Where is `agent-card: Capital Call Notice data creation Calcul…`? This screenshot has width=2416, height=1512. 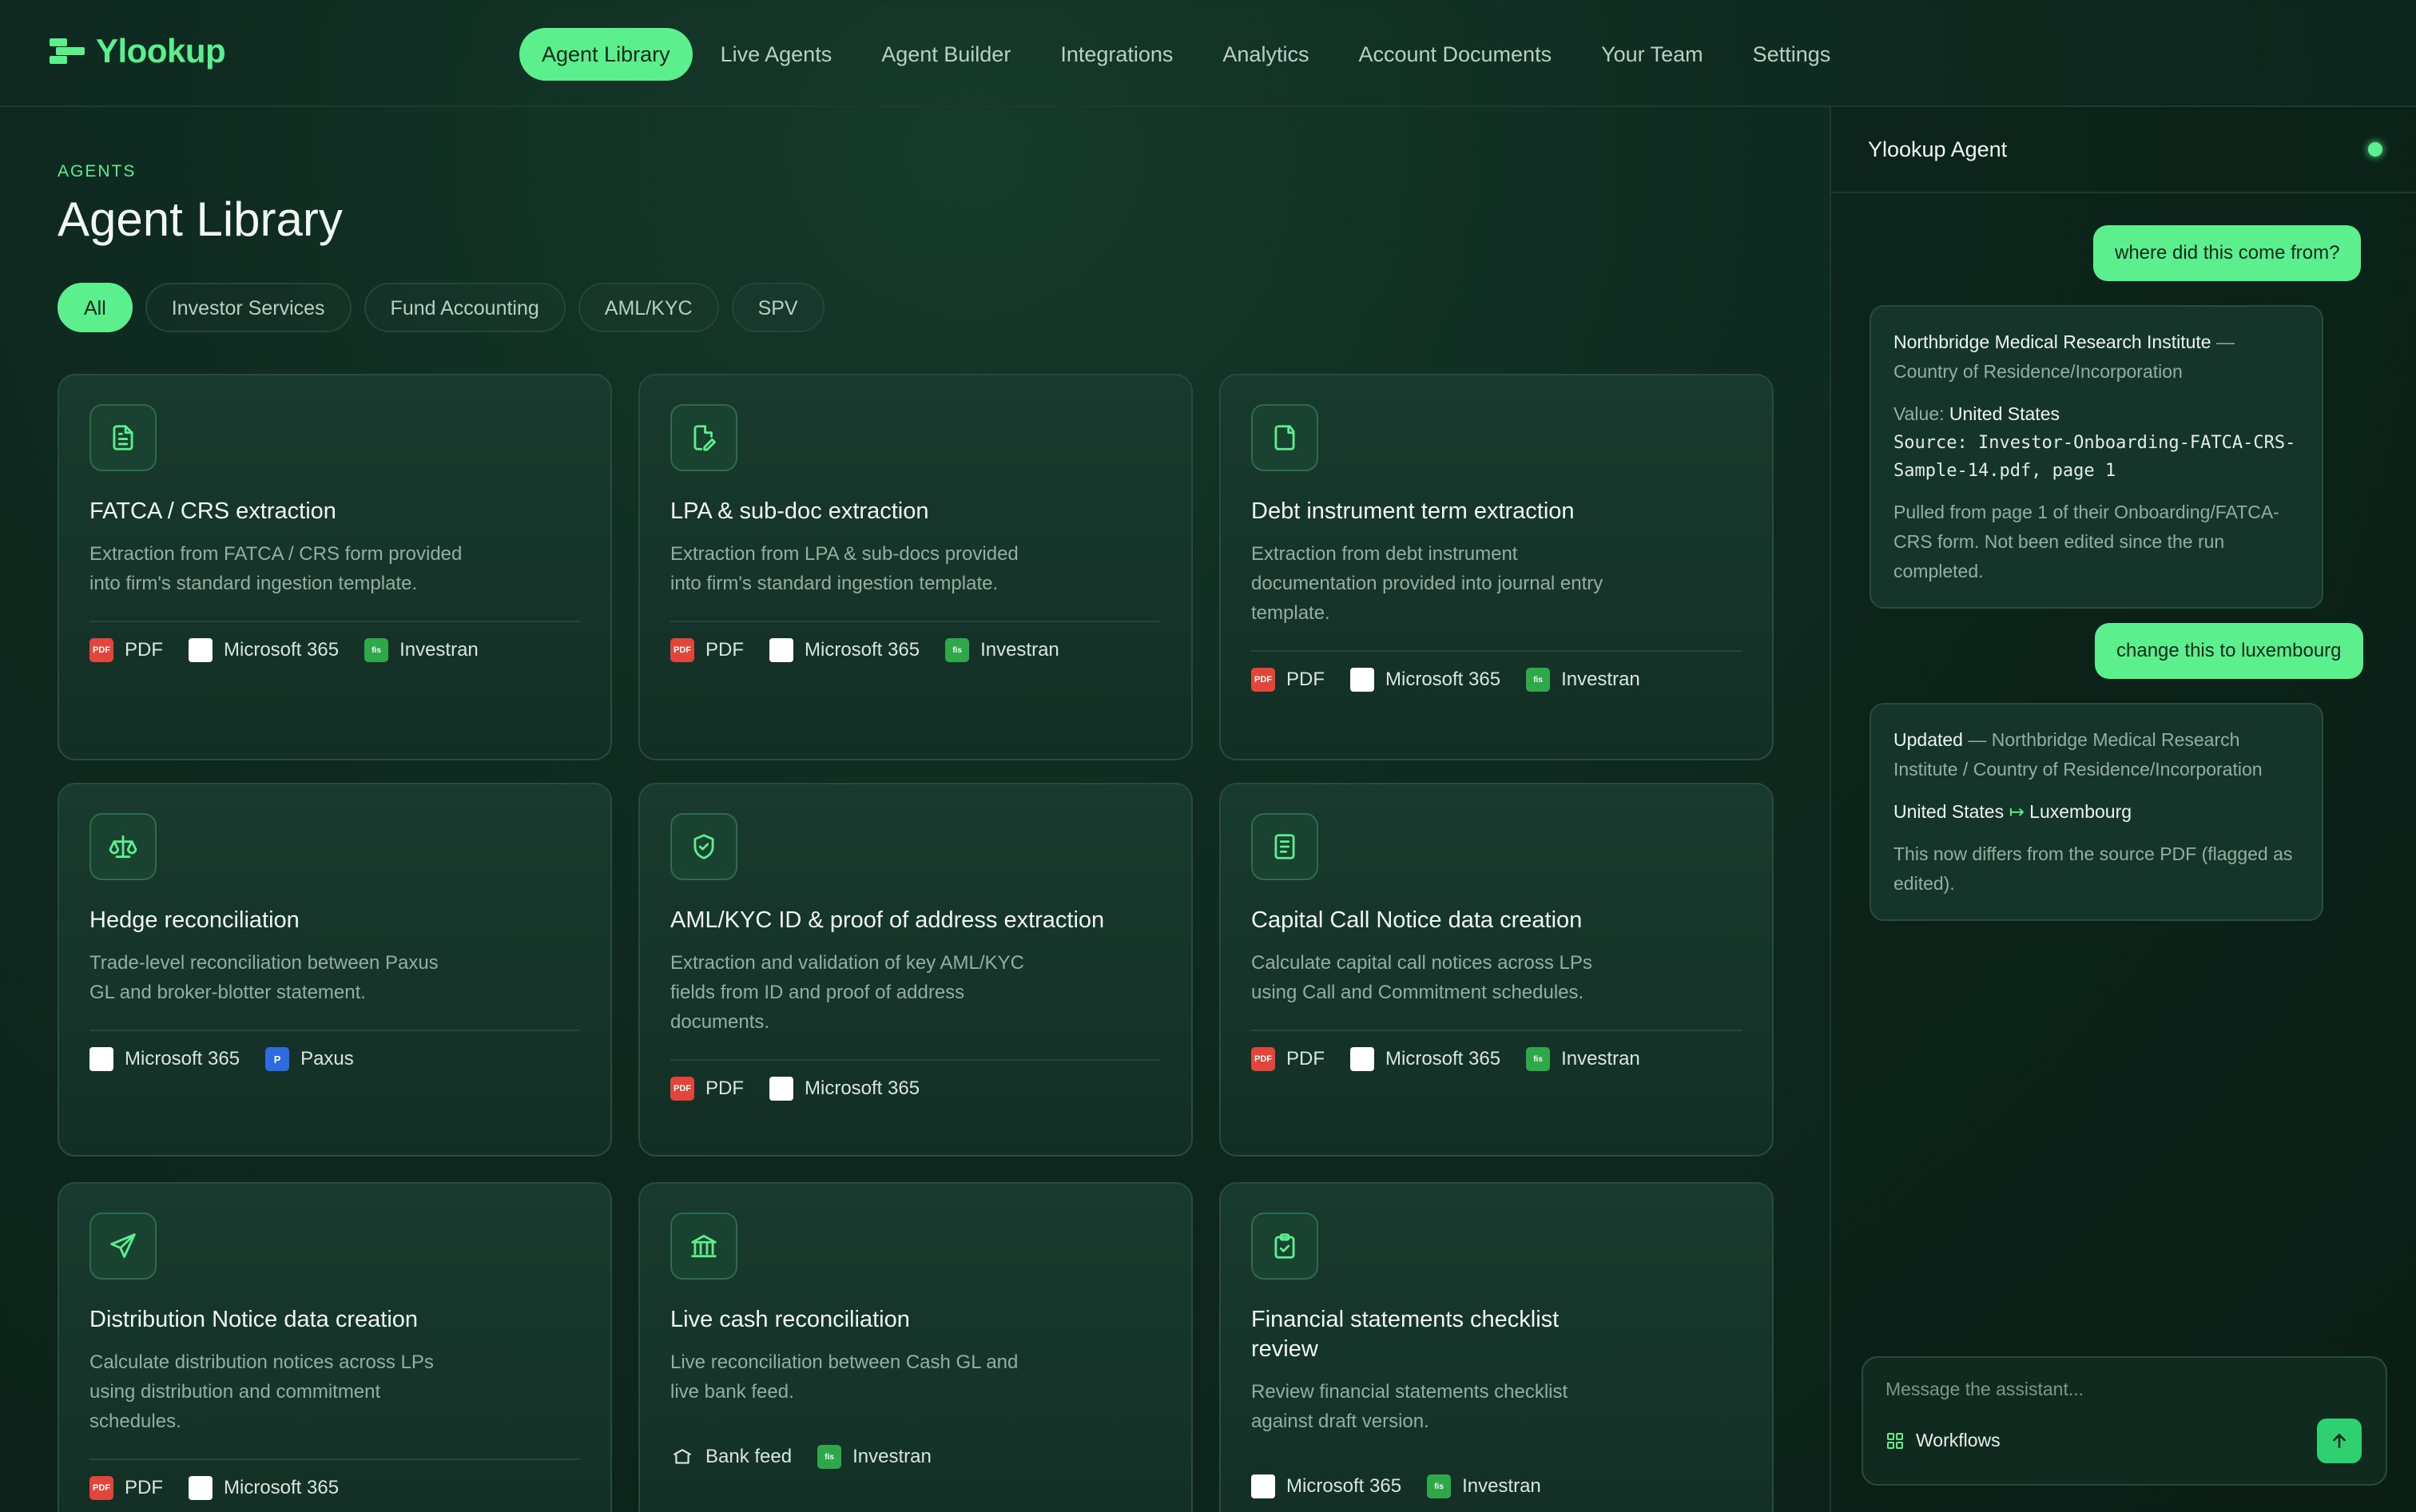
agent-card: Capital Call Notice data creation Calcul… is located at coordinates (1496, 970).